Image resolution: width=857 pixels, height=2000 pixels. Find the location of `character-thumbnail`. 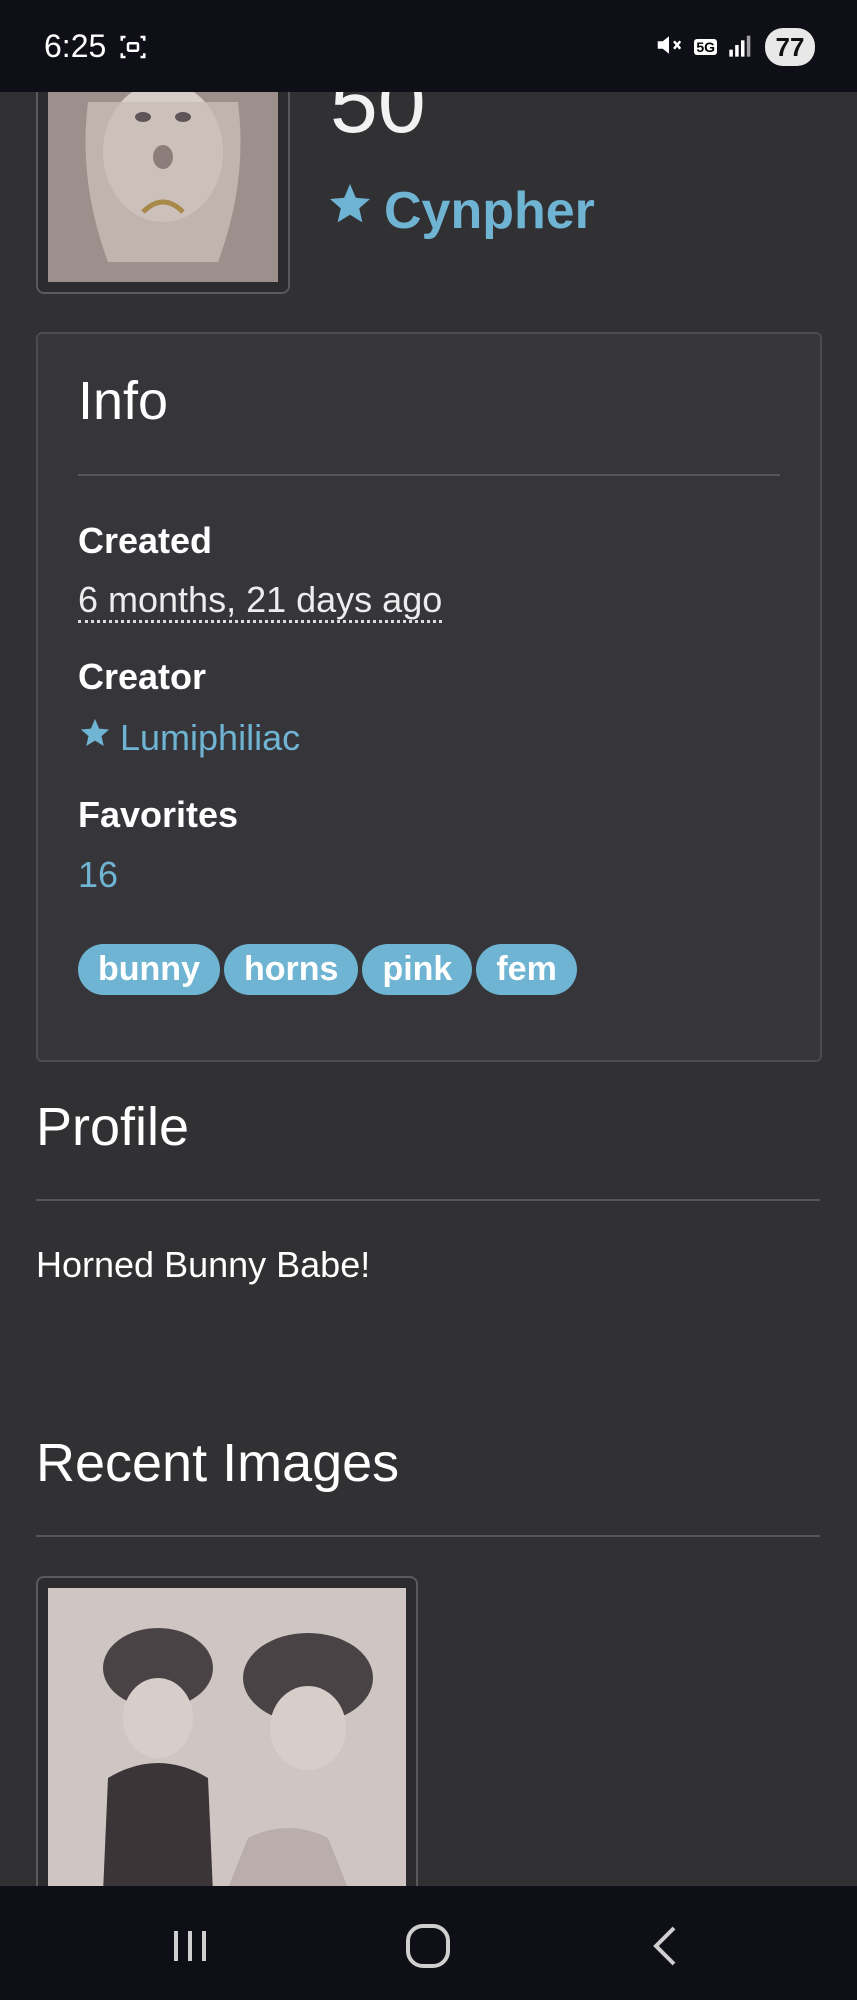

character-thumbnail is located at coordinates (163, 177).